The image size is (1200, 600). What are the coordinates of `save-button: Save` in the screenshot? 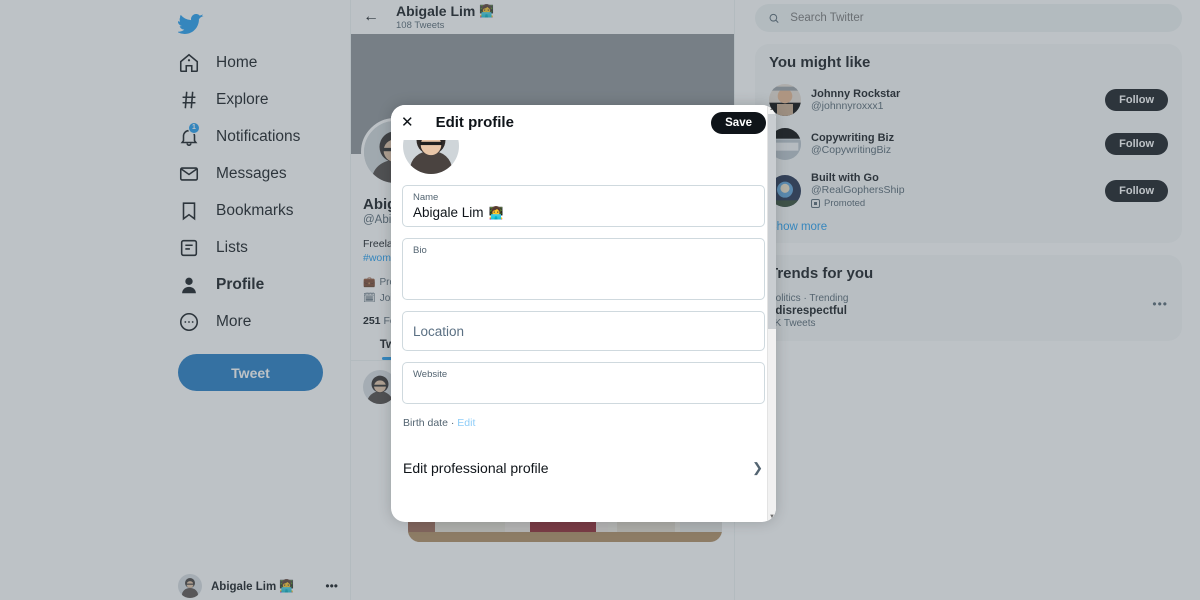 It's located at (738, 122).